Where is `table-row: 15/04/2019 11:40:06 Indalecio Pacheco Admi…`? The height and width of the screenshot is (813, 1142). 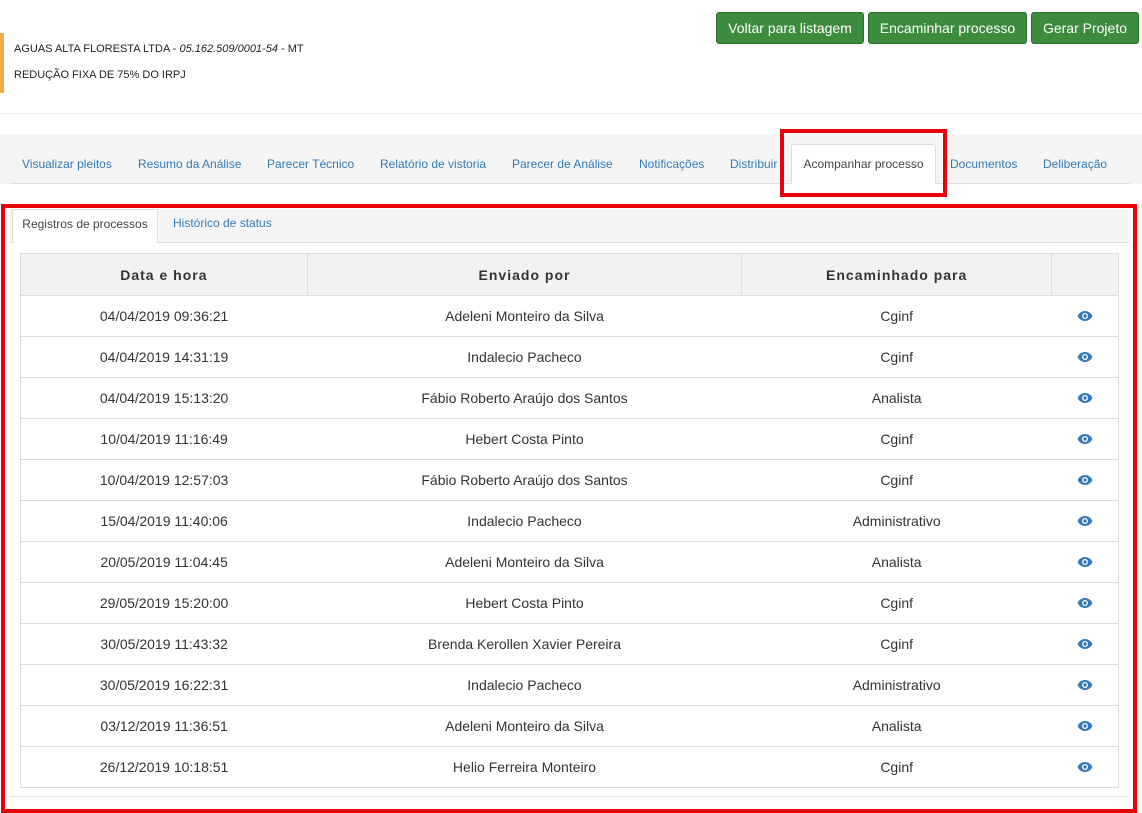 table-row: 15/04/2019 11:40:06 Indalecio Pacheco Admi… is located at coordinates (569, 521).